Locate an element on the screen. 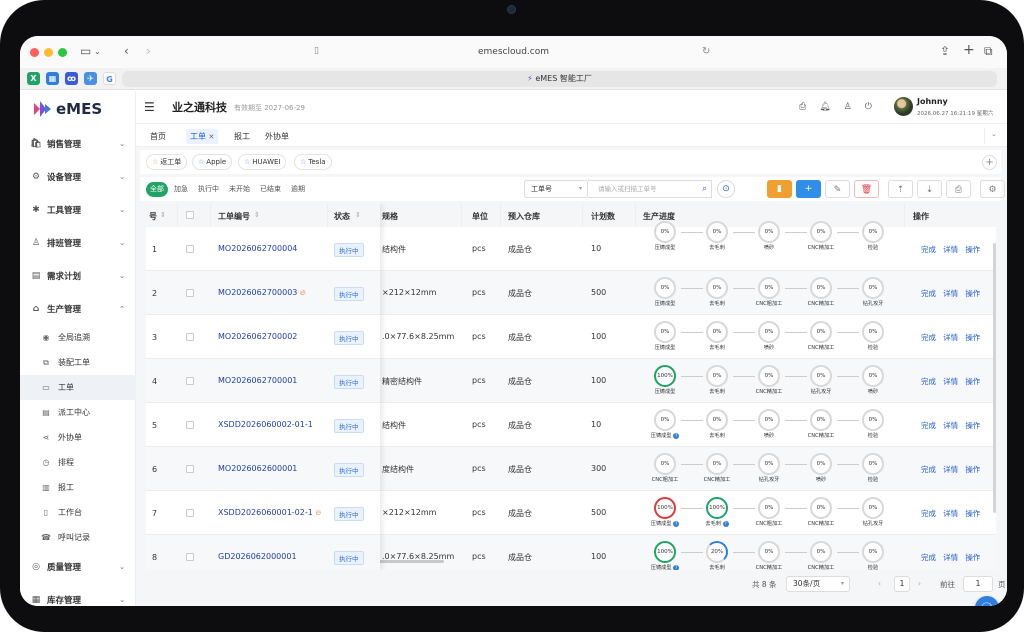  download-button: ⇣ is located at coordinates (929, 189).